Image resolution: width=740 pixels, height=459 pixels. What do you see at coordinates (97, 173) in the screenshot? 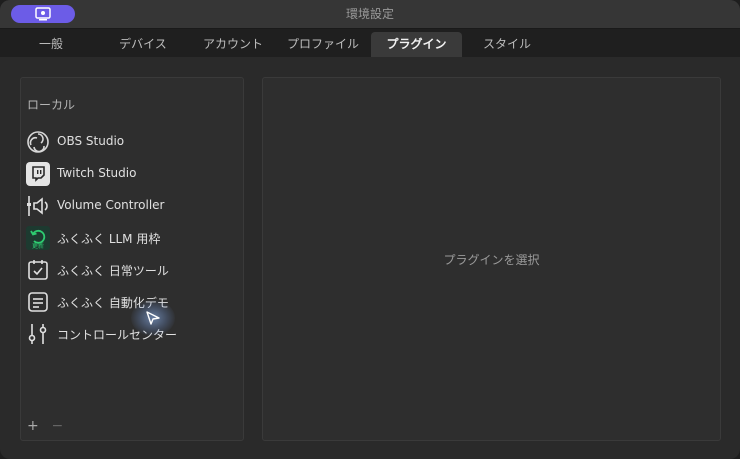
I see `plugin-label: Twitch Studio` at bounding box center [97, 173].